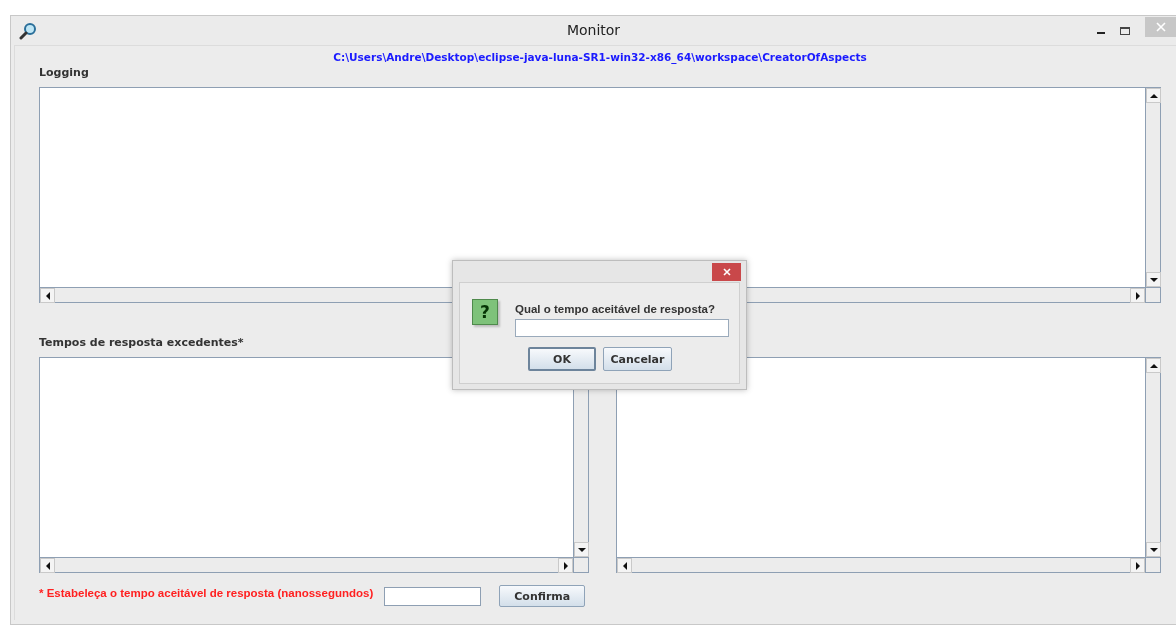 This screenshot has height=625, width=1176. What do you see at coordinates (562, 359) in the screenshot?
I see `dialog-button: OK` at bounding box center [562, 359].